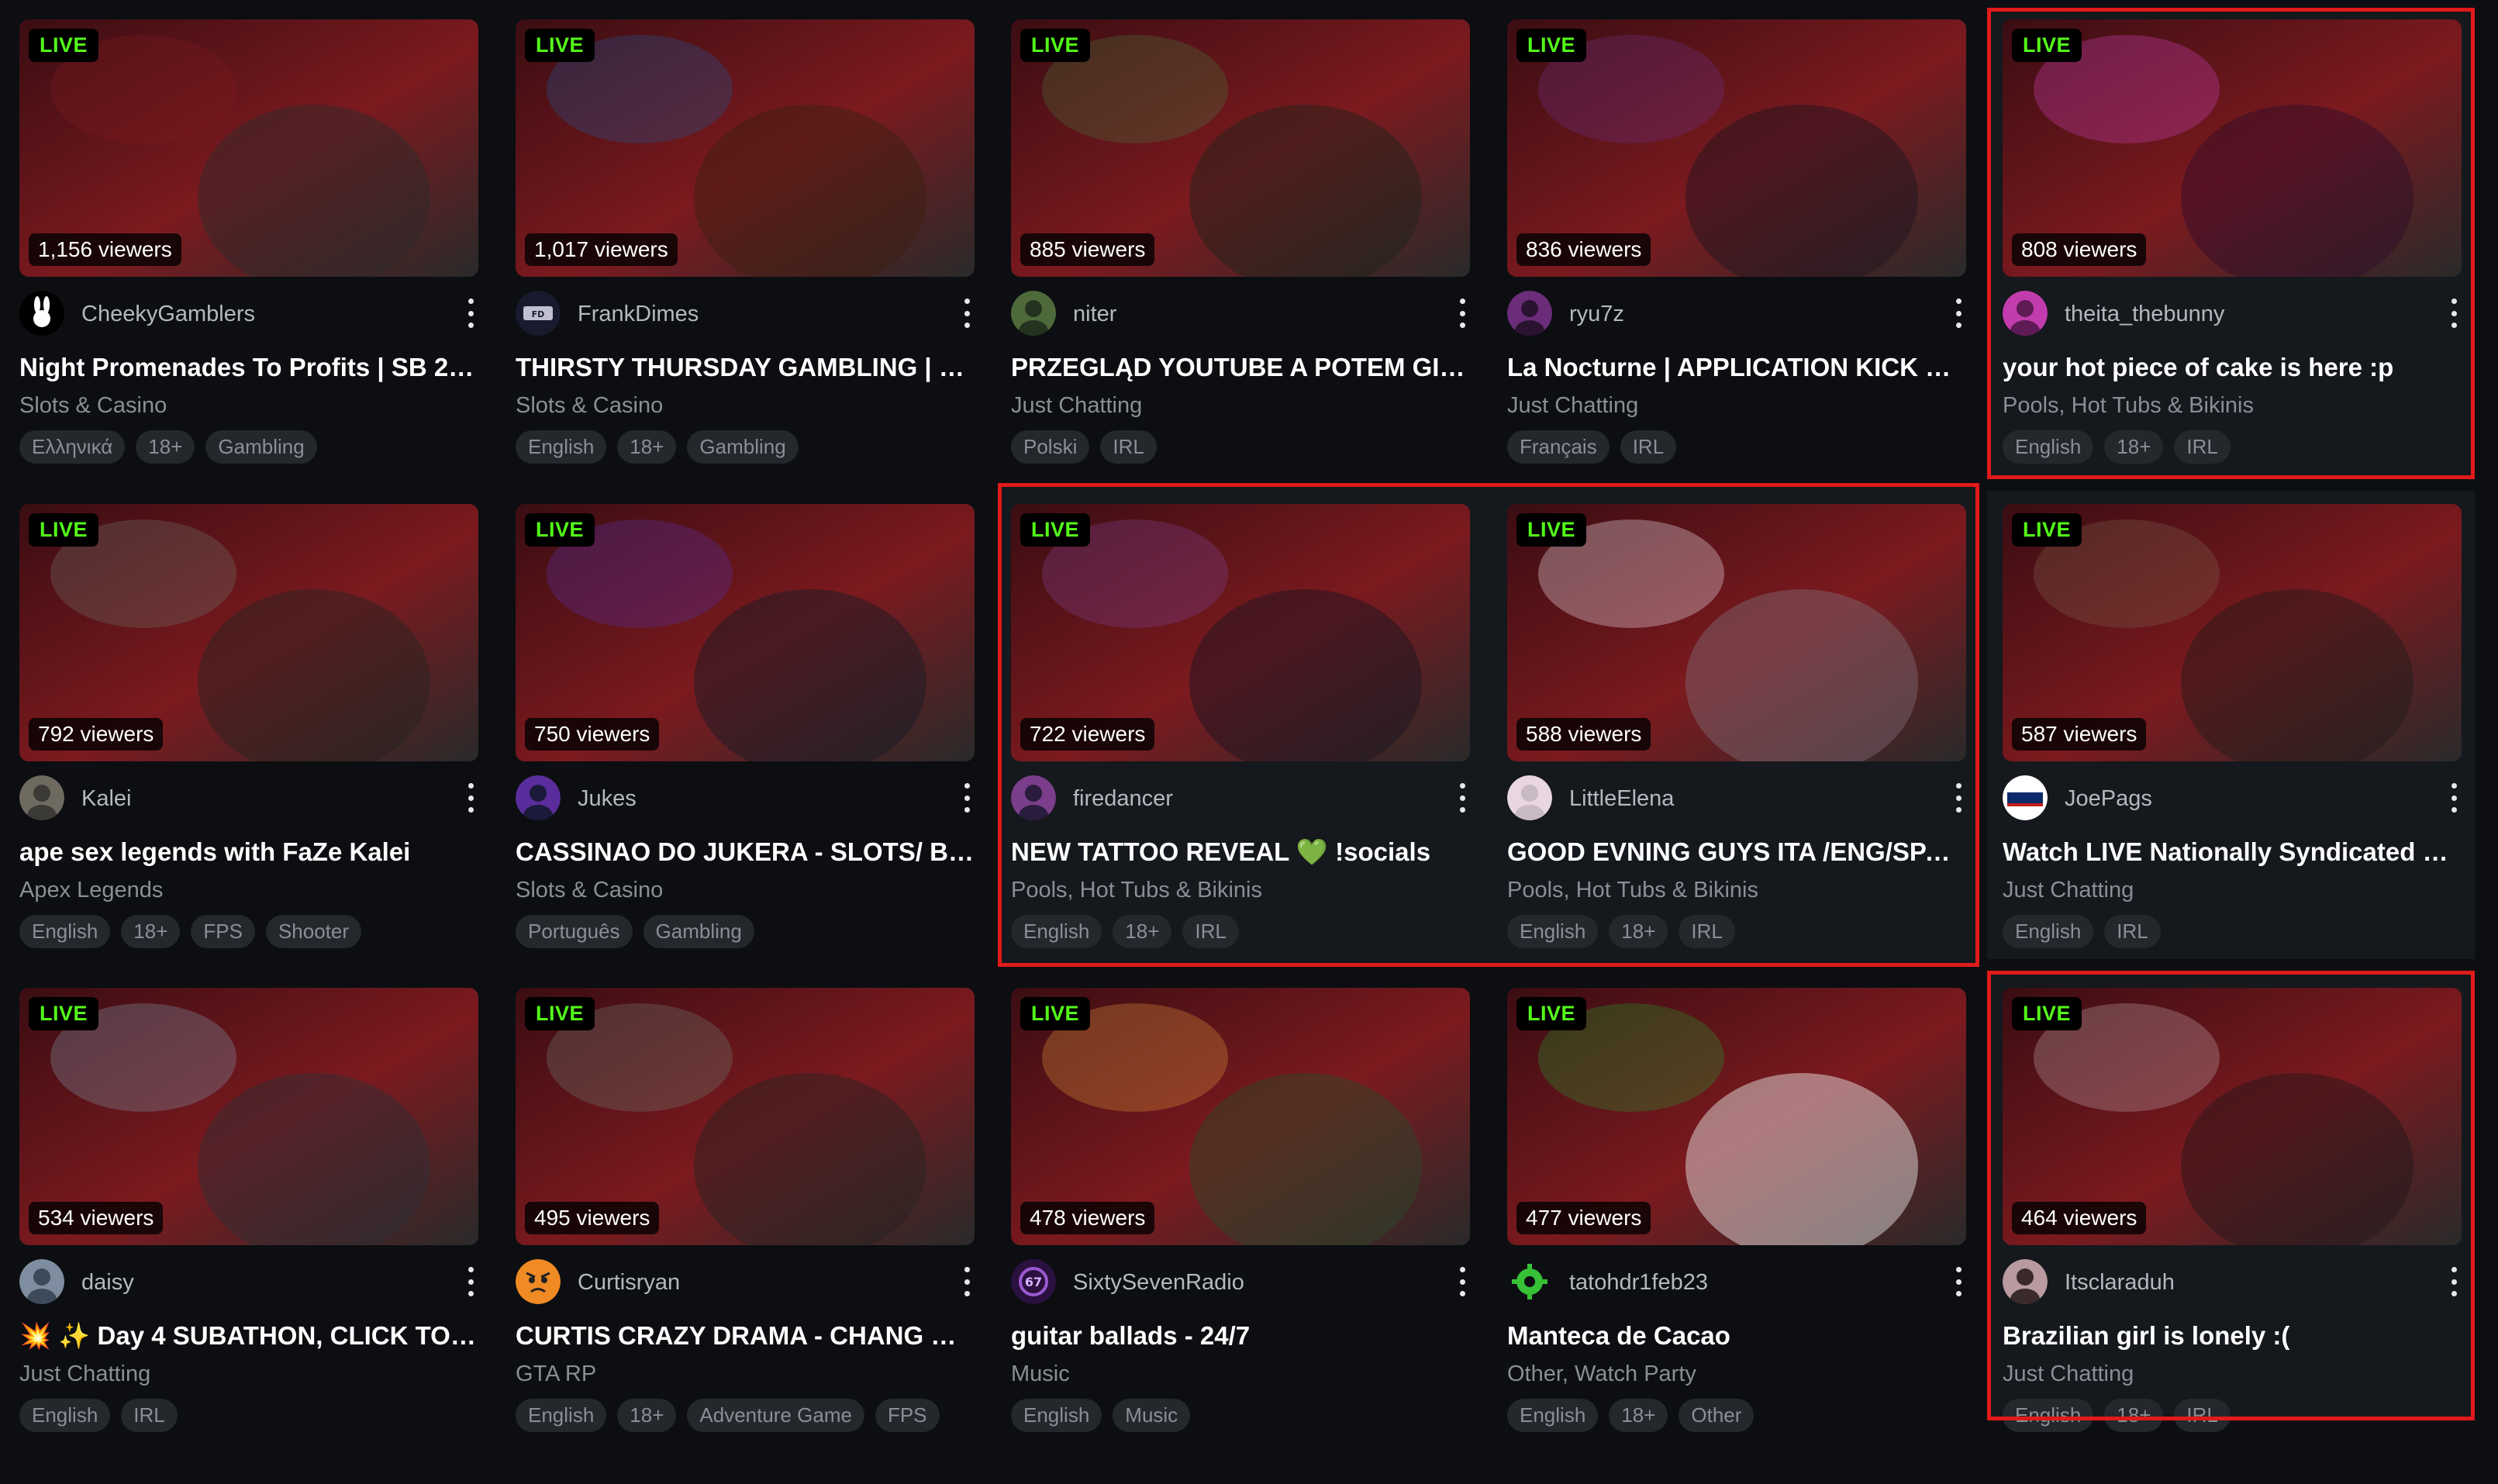  What do you see at coordinates (1240, 852) in the screenshot?
I see `stream-title: NEW TATTOO REVEAL 💚 !socials` at bounding box center [1240, 852].